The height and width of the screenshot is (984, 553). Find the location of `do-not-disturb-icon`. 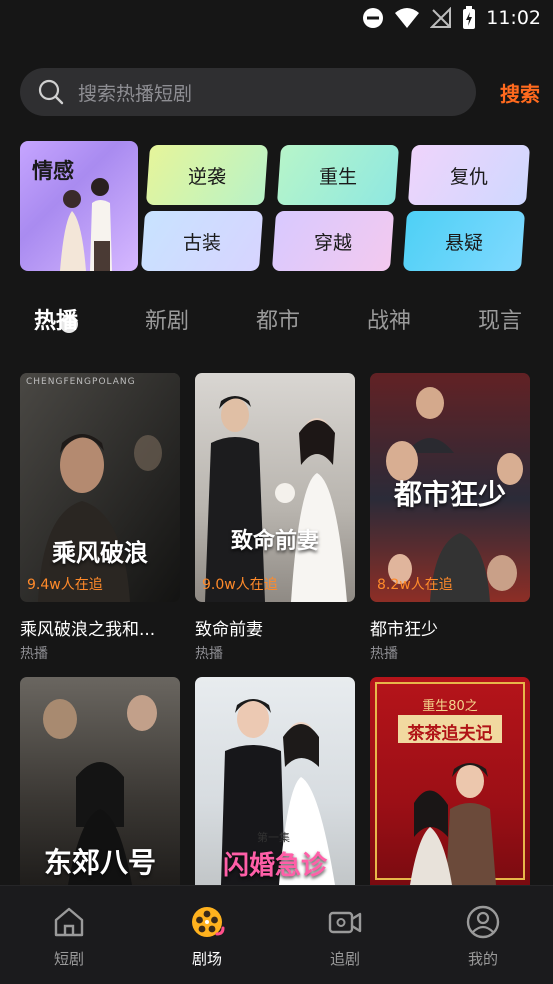

do-not-disturb-icon is located at coordinates (373, 18).